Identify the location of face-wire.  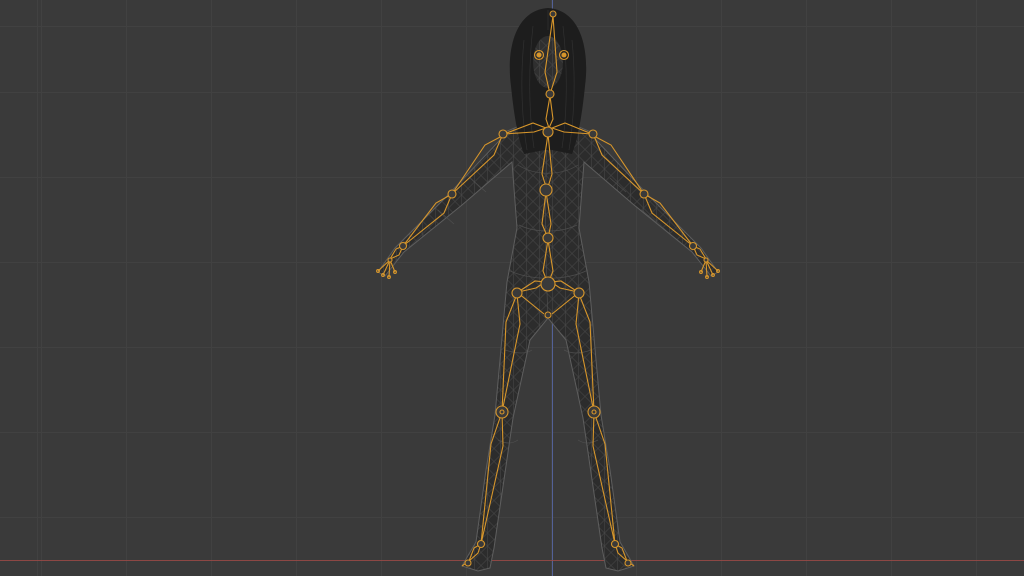
(548, 62).